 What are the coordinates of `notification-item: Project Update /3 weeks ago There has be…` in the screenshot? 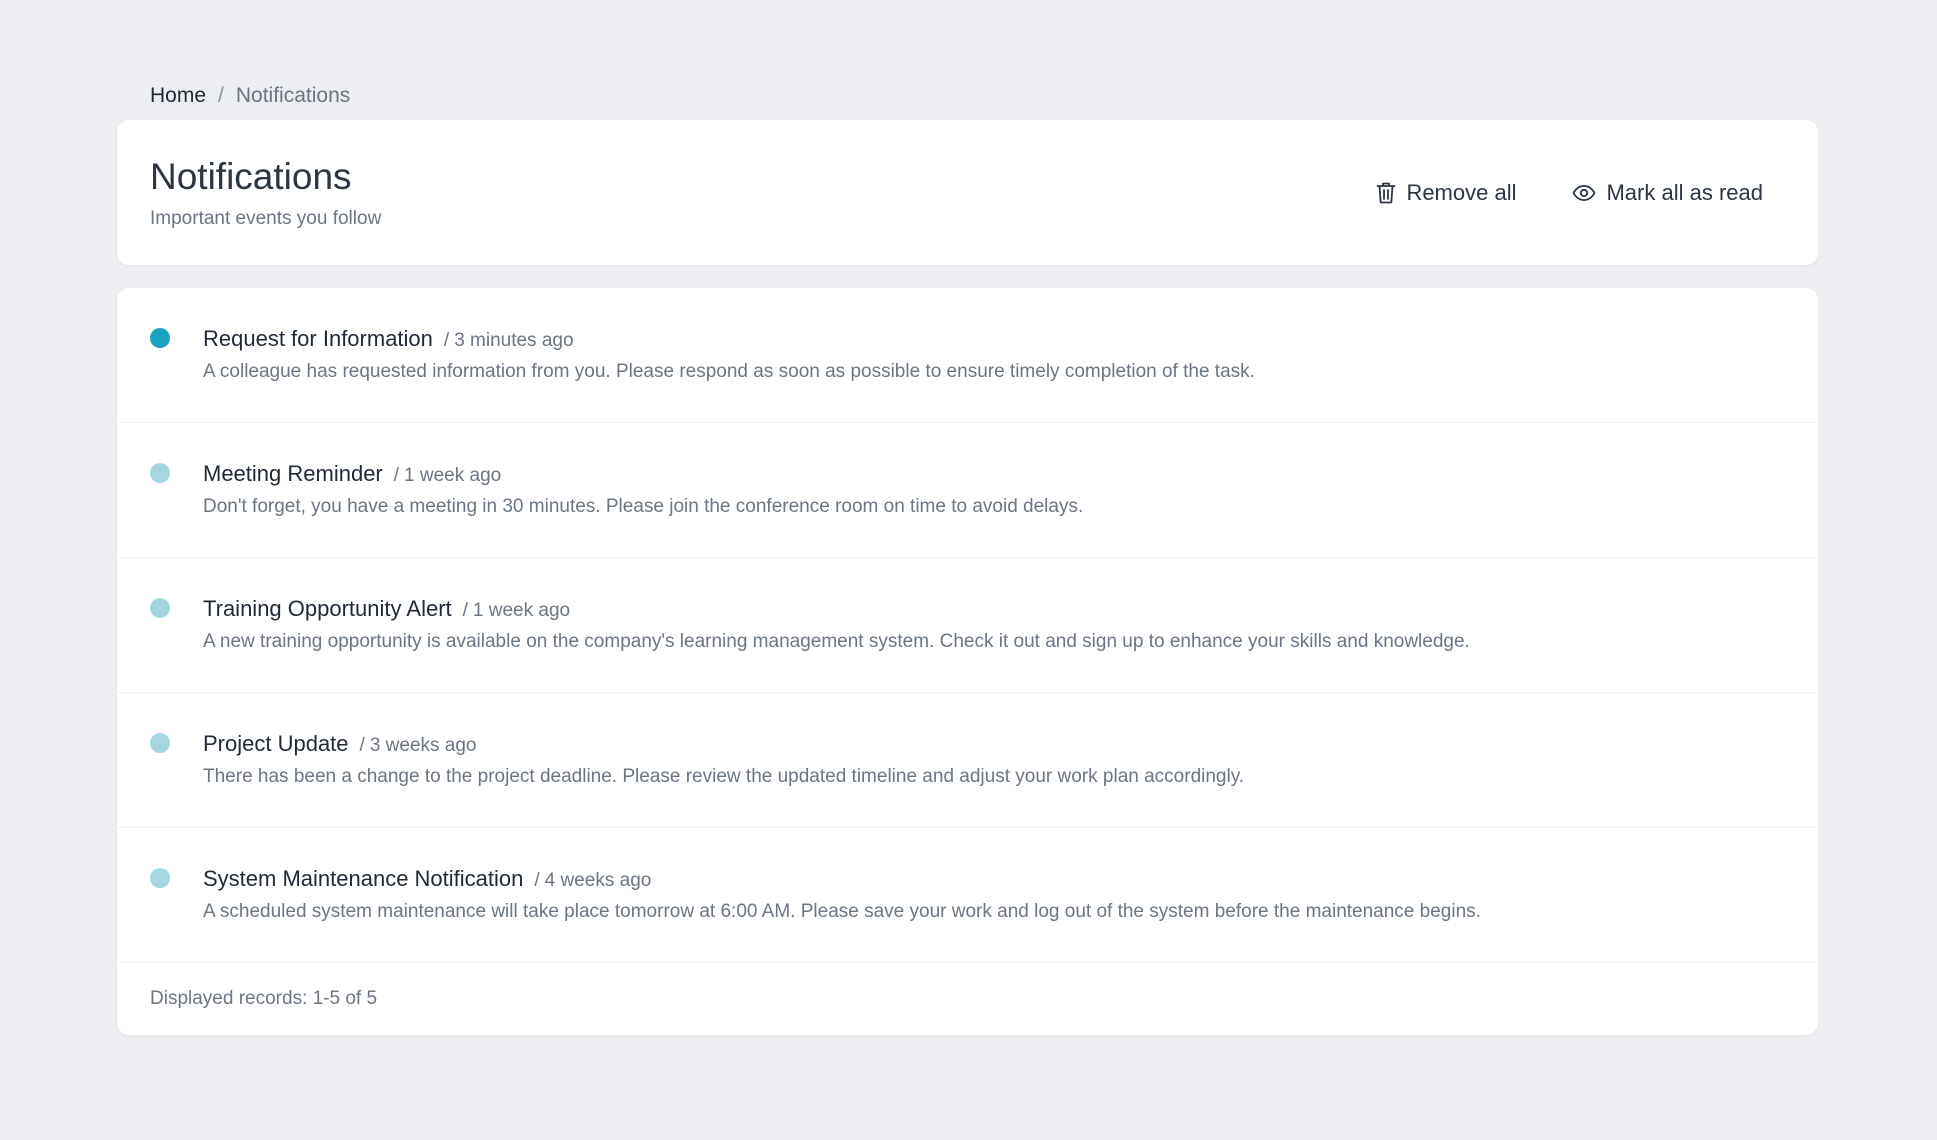 It's located at (967, 760).